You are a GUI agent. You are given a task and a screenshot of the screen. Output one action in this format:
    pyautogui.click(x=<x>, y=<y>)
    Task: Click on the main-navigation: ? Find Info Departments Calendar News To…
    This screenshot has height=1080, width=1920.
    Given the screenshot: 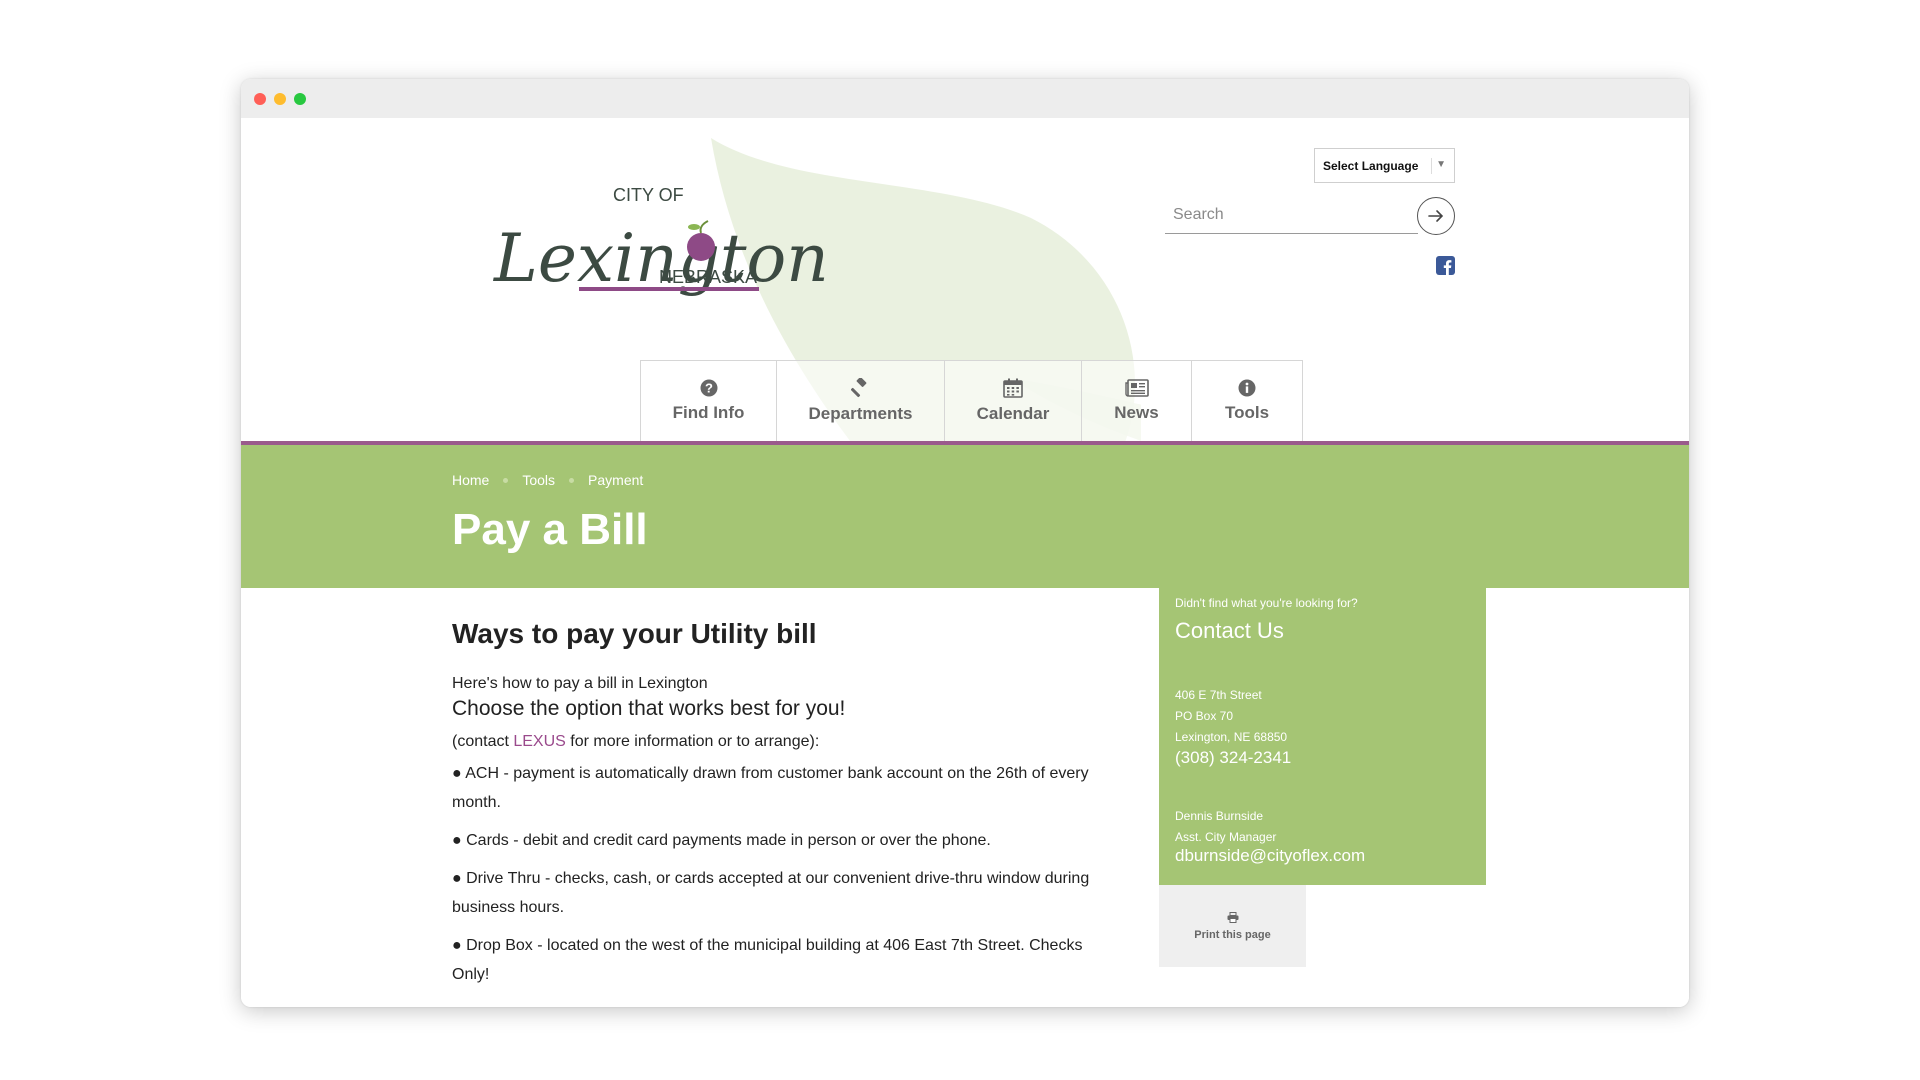 What is the action you would take?
    pyautogui.click(x=971, y=400)
    